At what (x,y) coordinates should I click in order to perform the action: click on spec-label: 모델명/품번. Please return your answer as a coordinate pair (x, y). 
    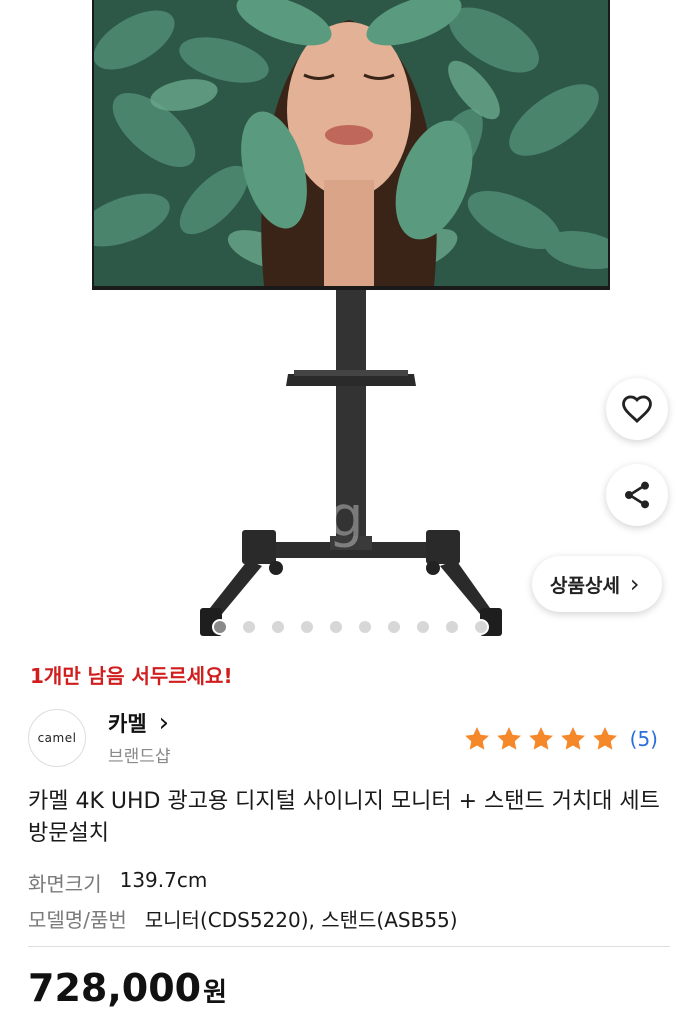
    Looking at the image, I should click on (77, 920).